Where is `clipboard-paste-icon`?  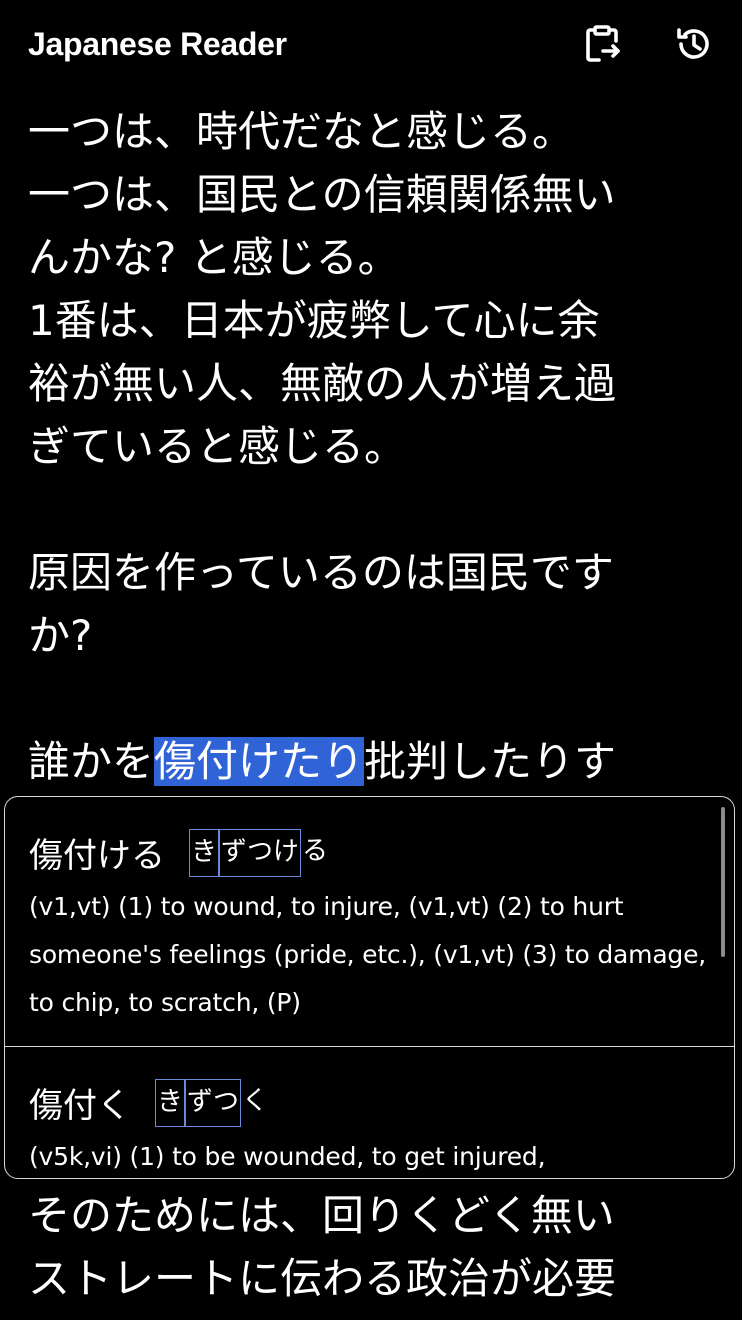
clipboard-paste-icon is located at coordinates (602, 44).